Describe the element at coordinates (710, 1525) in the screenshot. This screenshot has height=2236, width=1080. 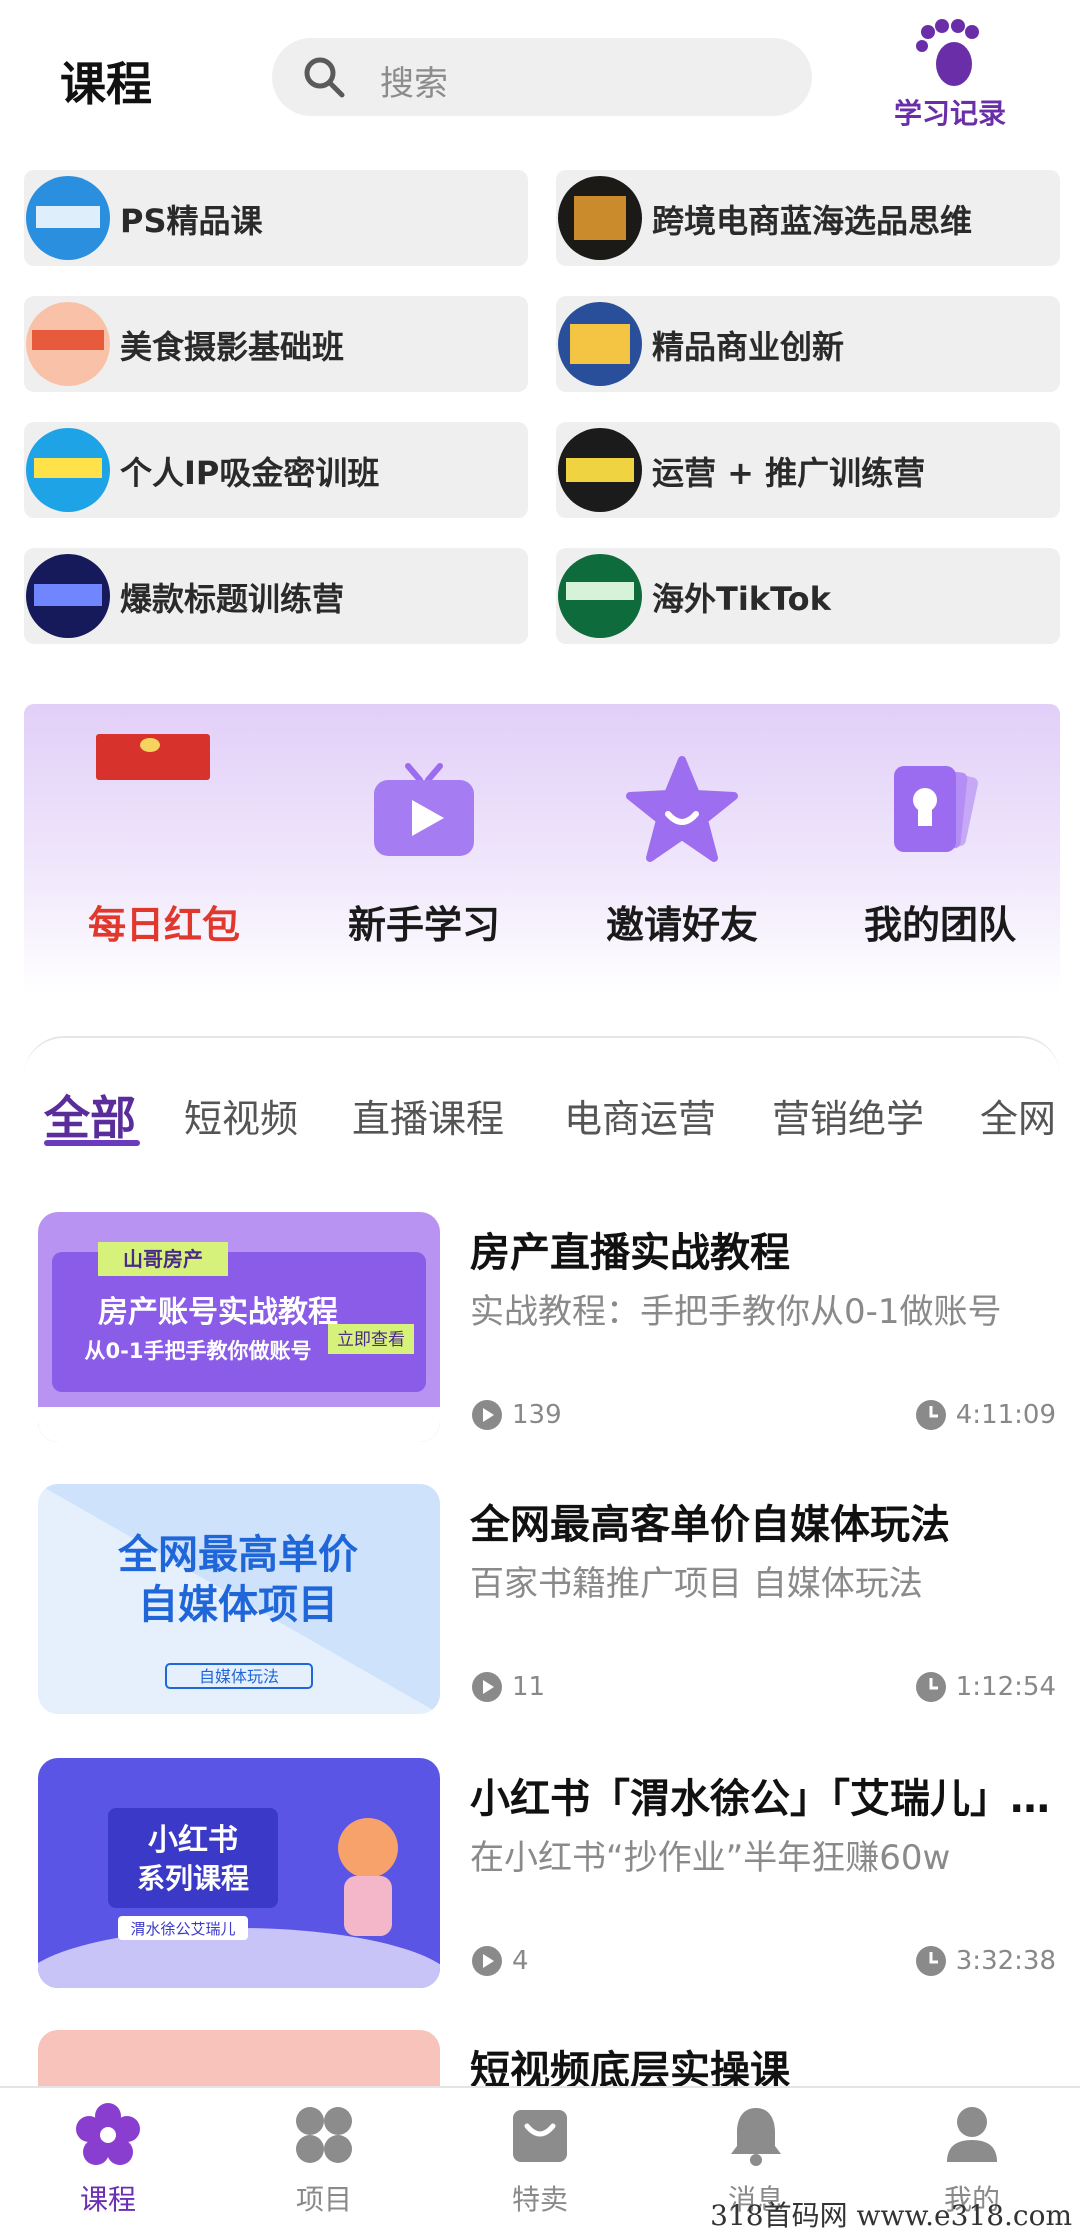
I see `course-title: 全网最高客单价自媒体玩法` at that location.